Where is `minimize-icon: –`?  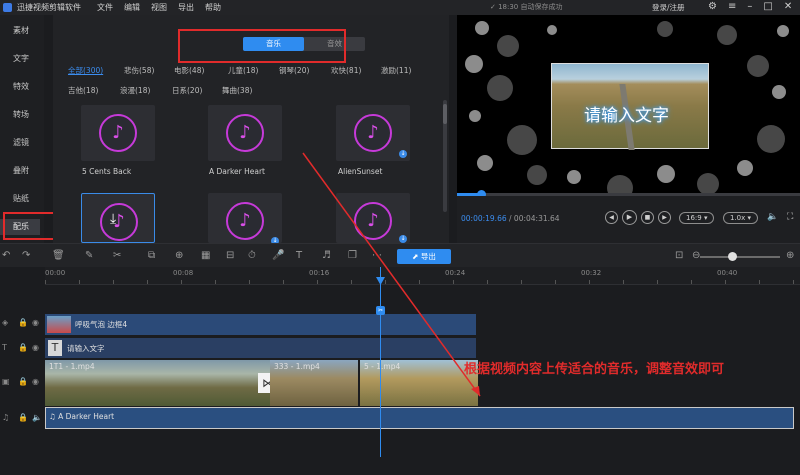 minimize-icon: – is located at coordinates (749, 7).